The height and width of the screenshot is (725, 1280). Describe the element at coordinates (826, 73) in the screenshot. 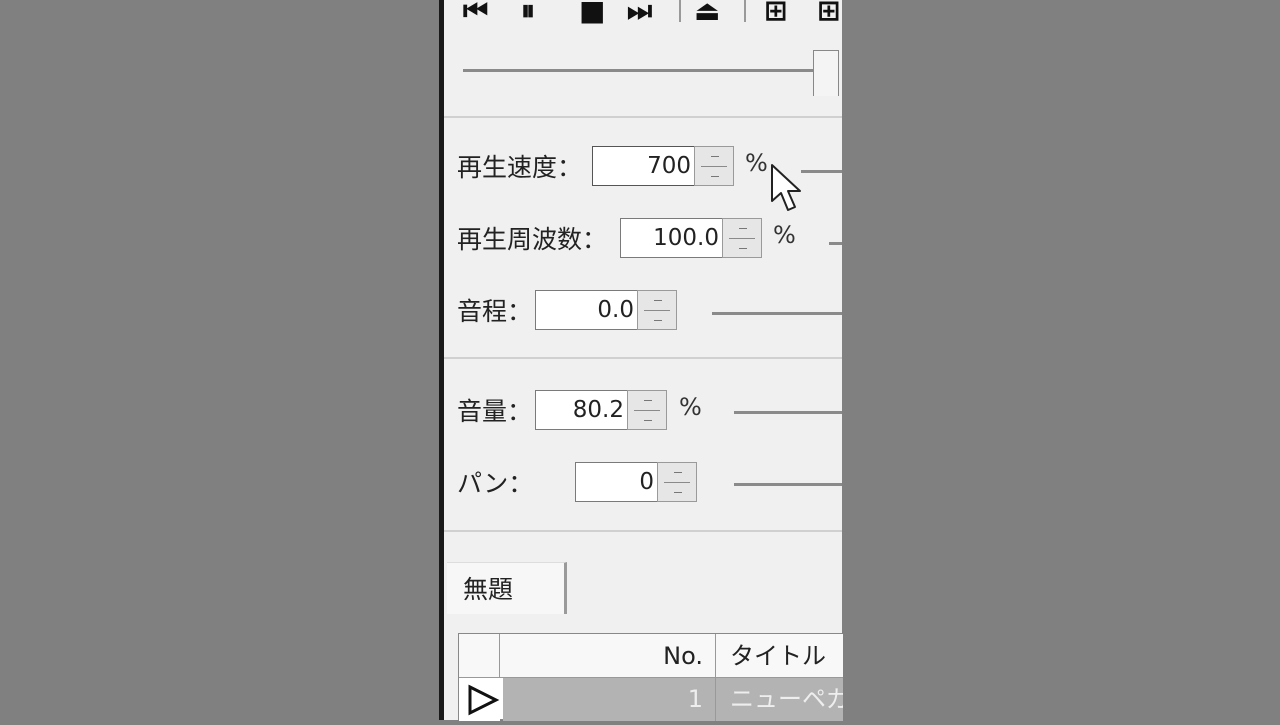

I see `seek-slider-thumb` at that location.